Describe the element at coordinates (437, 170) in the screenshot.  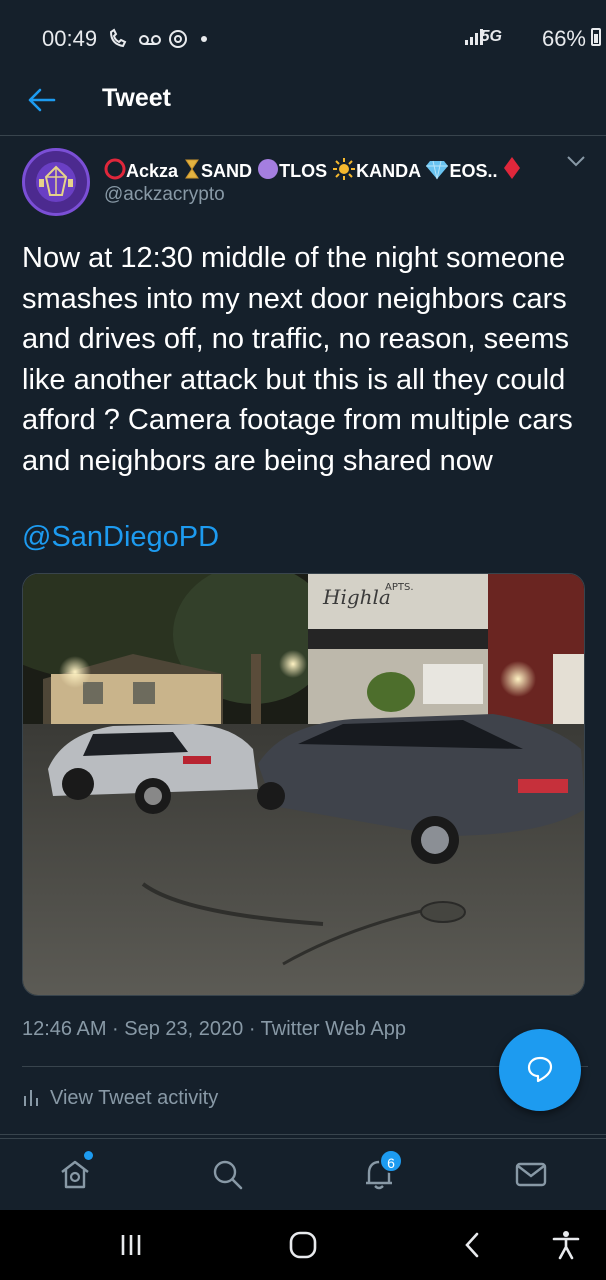
I see `diamond-icon` at that location.